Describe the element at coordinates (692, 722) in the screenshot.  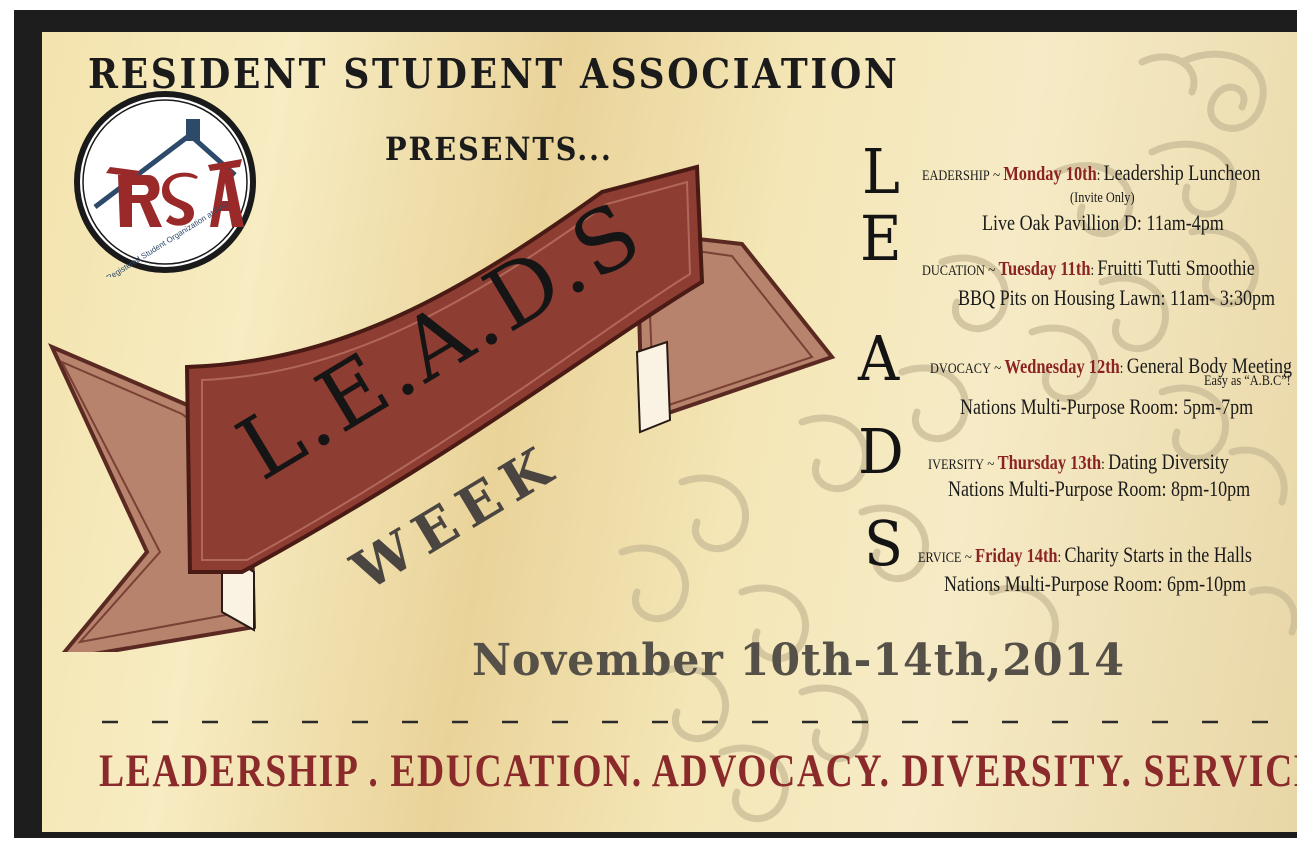
I see `dashed-divider` at that location.